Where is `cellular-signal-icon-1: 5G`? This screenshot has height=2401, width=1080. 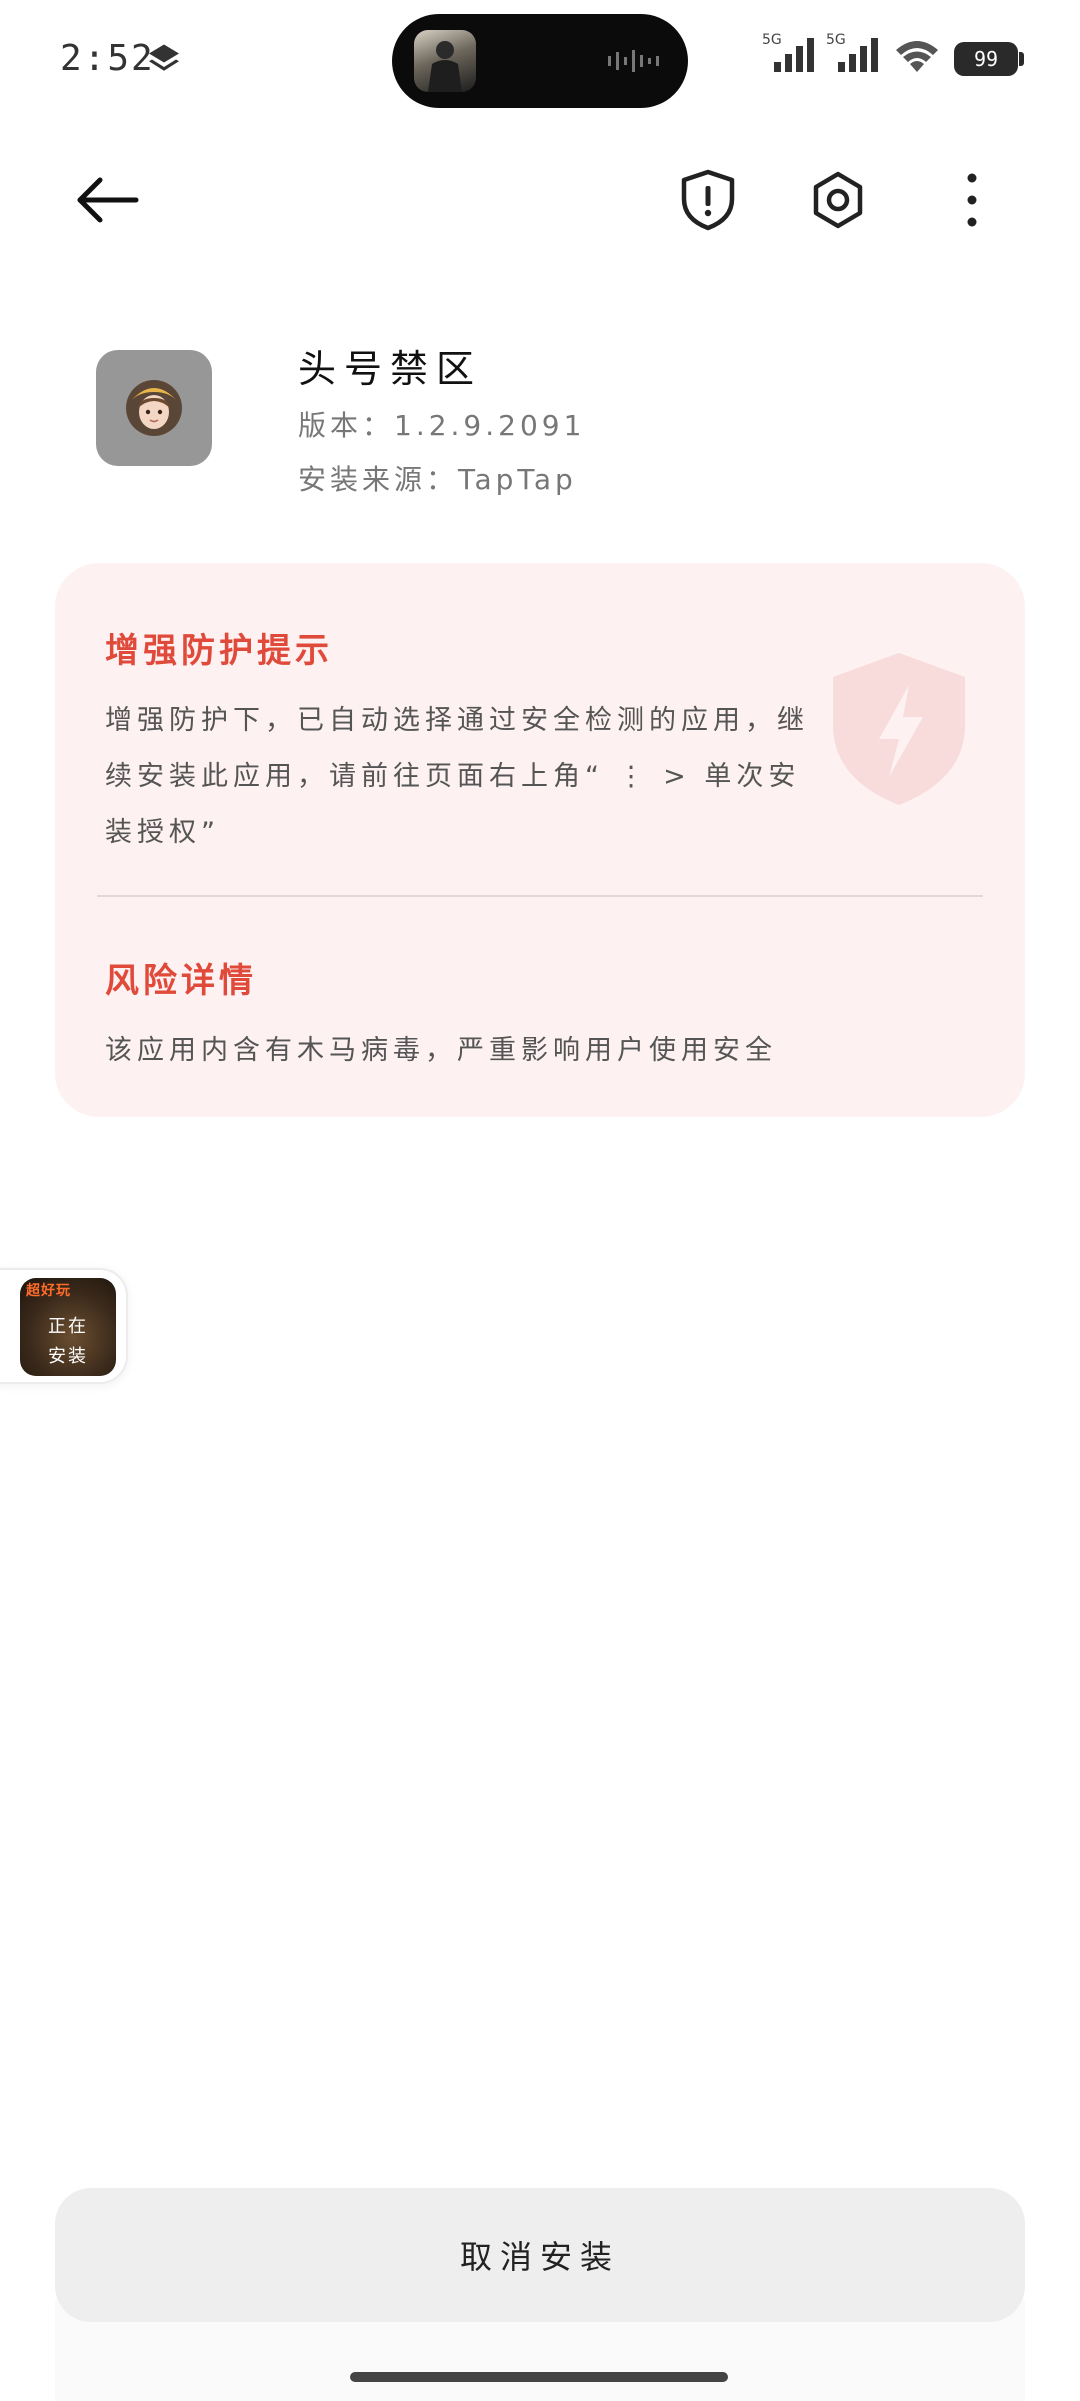 cellular-signal-icon-1: 5G is located at coordinates (793, 53).